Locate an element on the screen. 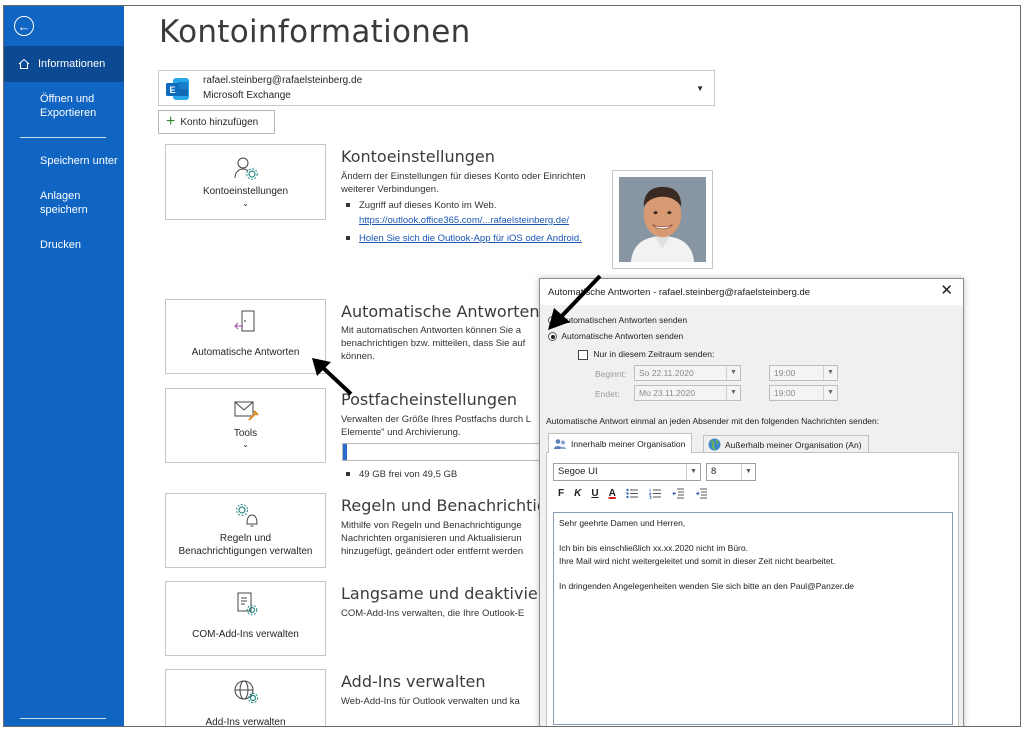  user-gear-icon is located at coordinates (246, 168).